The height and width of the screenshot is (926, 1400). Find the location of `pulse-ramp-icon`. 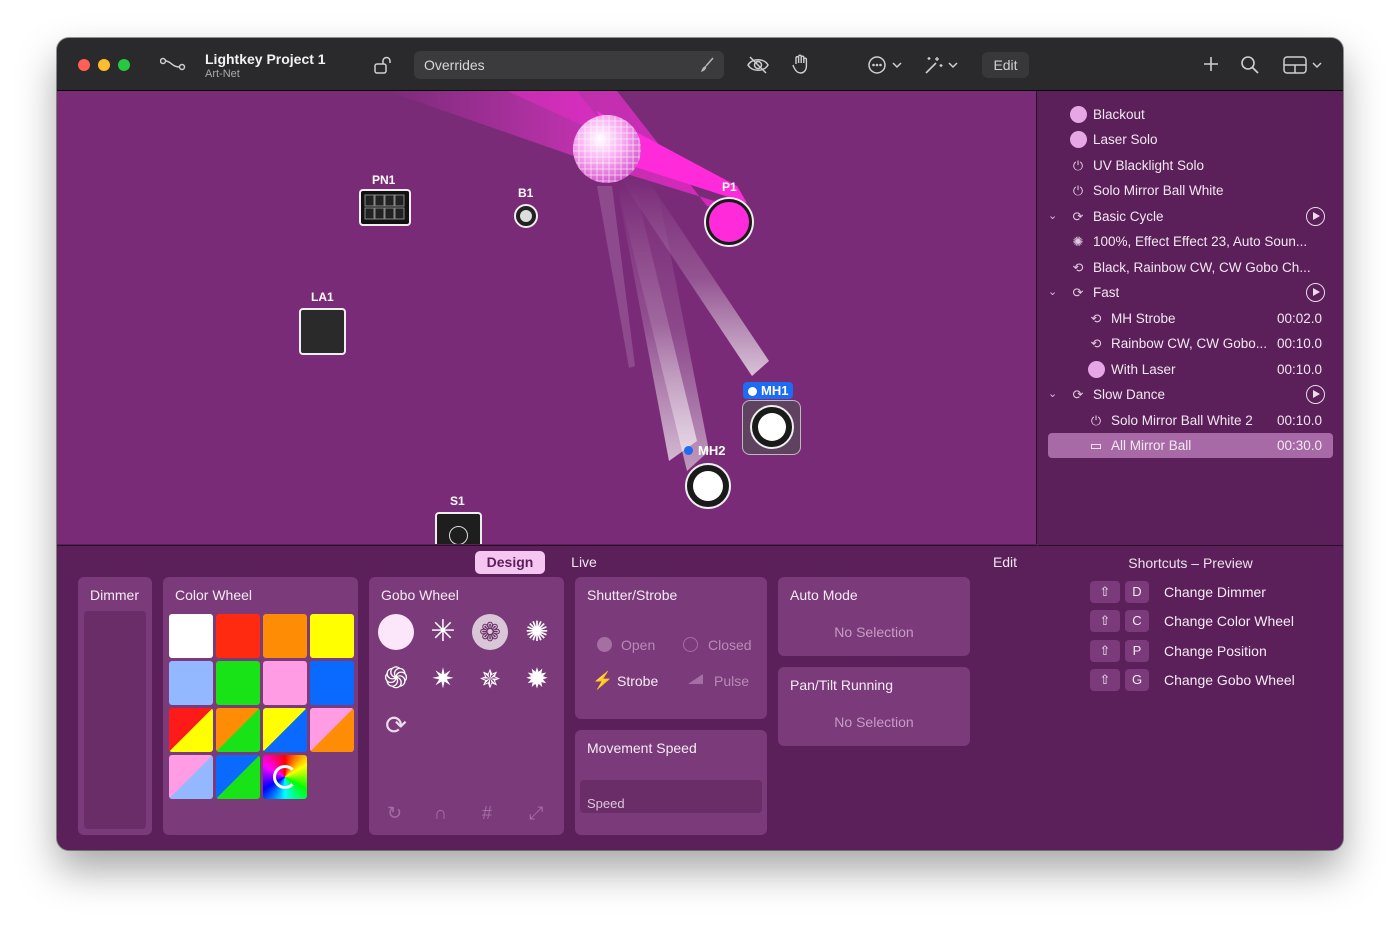

pulse-ramp-icon is located at coordinates (695, 679).